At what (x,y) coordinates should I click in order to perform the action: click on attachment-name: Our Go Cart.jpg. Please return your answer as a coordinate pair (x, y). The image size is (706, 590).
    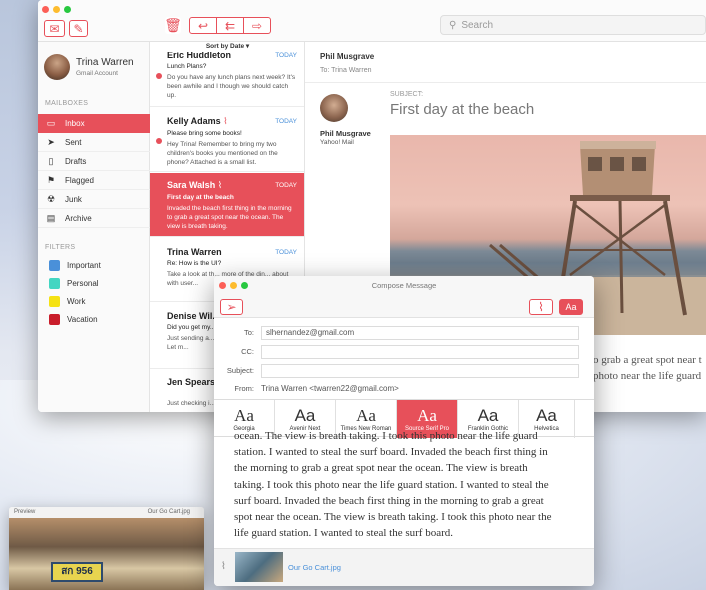
    Looking at the image, I should click on (314, 567).